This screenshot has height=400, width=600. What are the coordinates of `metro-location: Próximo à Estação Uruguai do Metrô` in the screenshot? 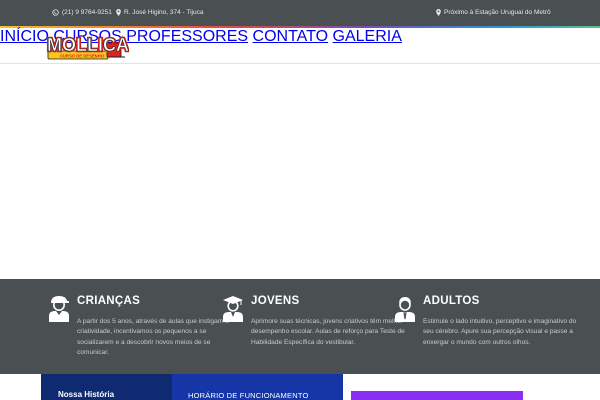 It's located at (493, 12).